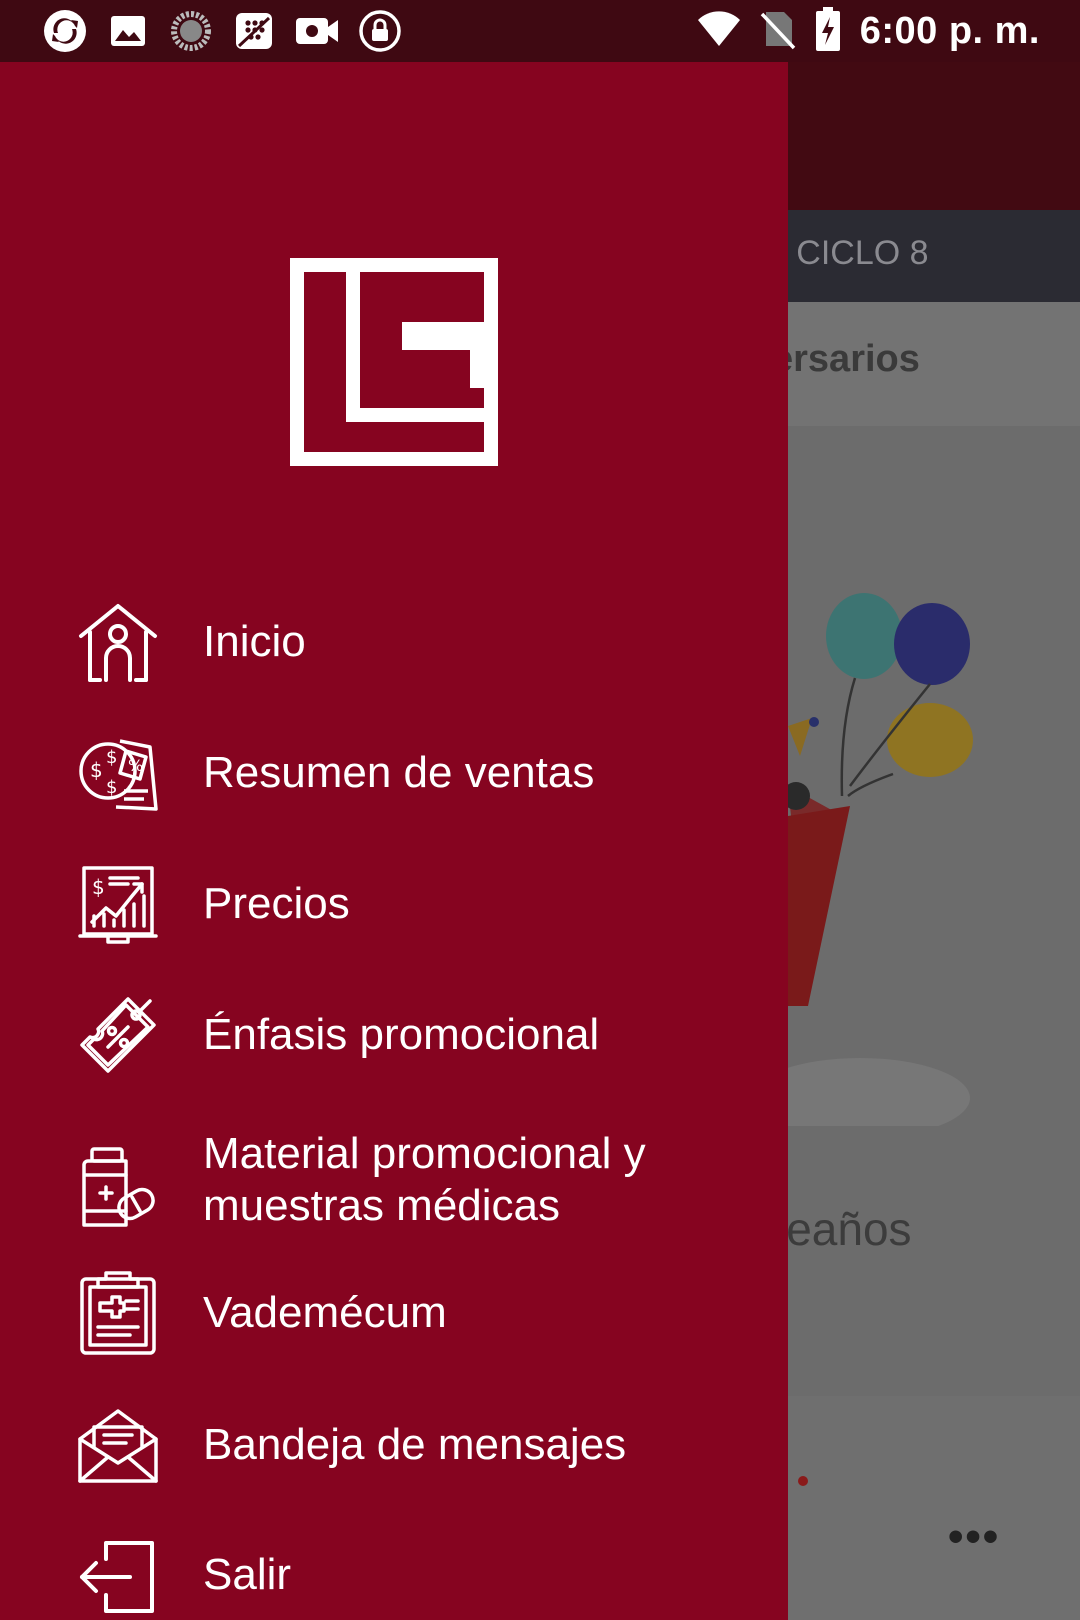  What do you see at coordinates (415, 1444) in the screenshot?
I see `menu-label-bandeja-de-mensajes: Bandeja de mensajes` at bounding box center [415, 1444].